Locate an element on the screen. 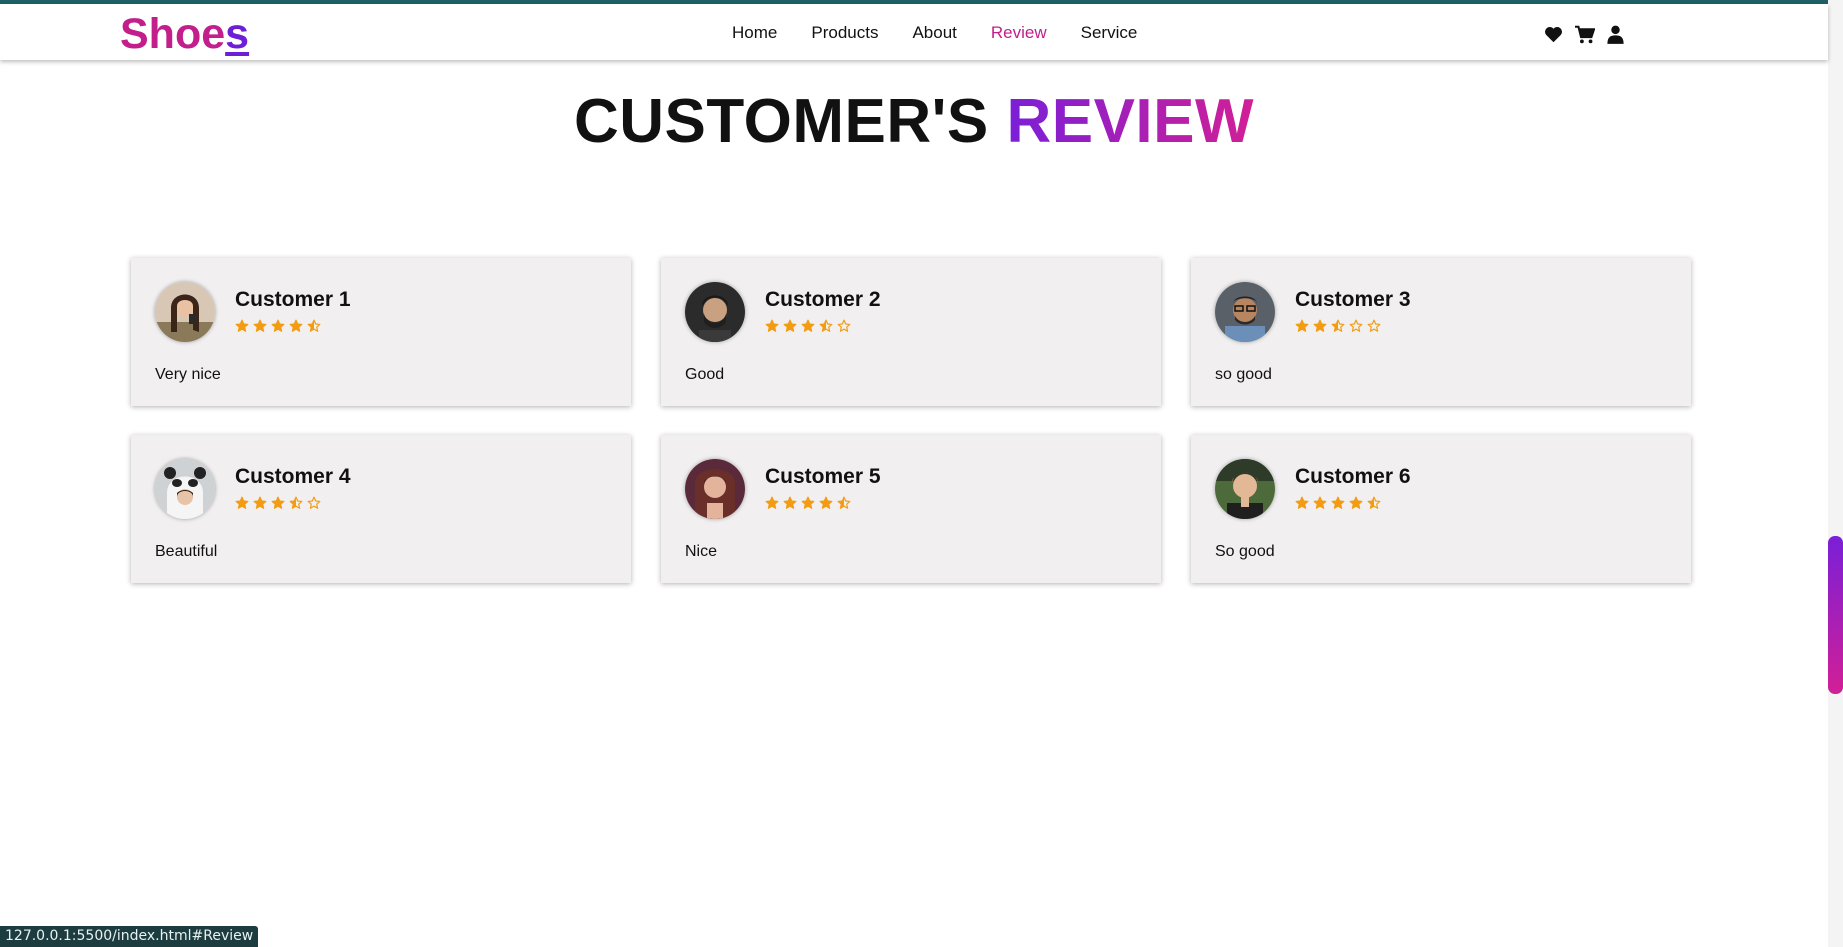 The width and height of the screenshot is (1843, 947). nav-icons is located at coordinates (1584, 34).